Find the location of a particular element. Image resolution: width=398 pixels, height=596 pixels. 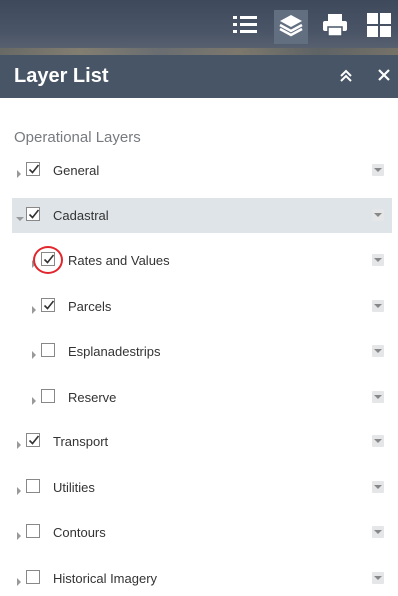

layer-row: Utilities is located at coordinates (202, 487).